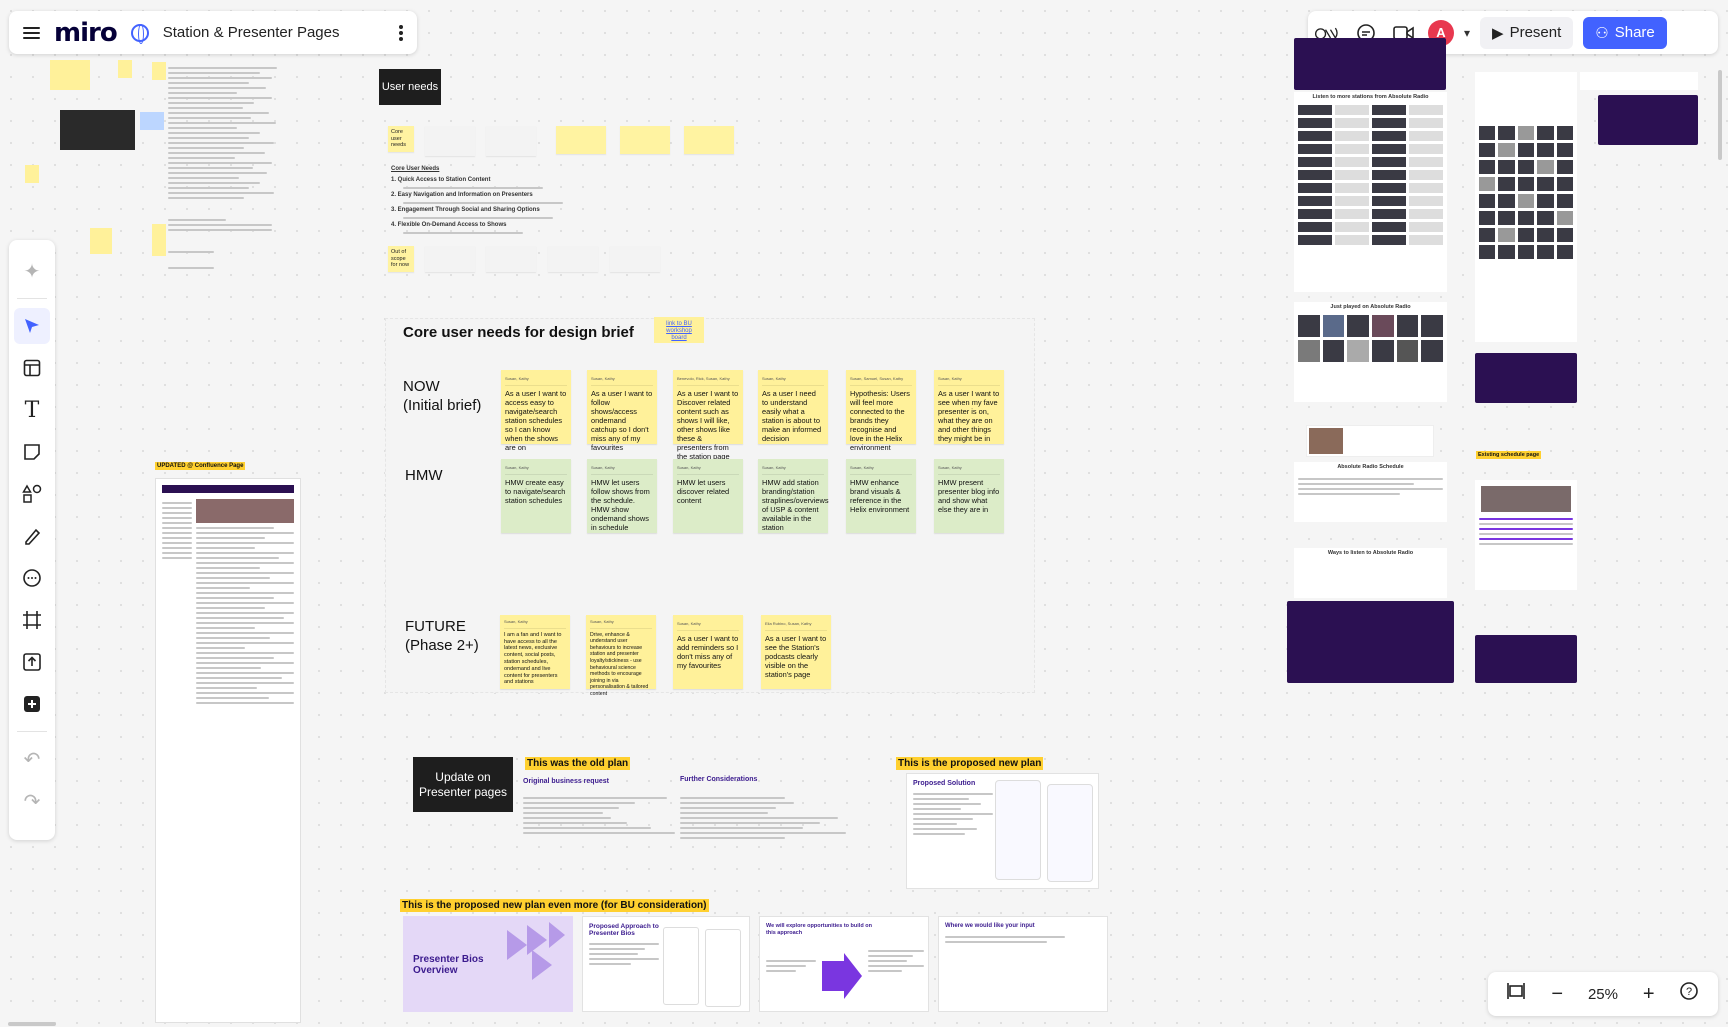  What do you see at coordinates (463, 784) in the screenshot?
I see `update-presenter-pages-title: Update on Presenter pages` at bounding box center [463, 784].